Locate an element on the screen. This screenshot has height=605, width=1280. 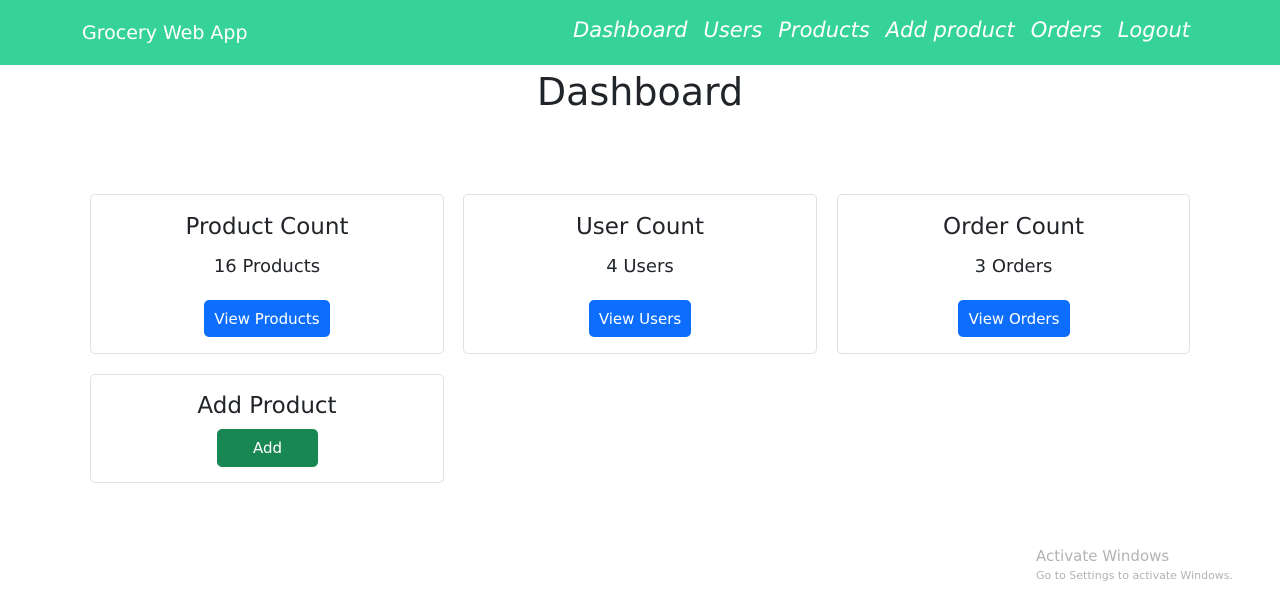
order-count-card: Order Count 3 Orders View Orders is located at coordinates (1013, 274).